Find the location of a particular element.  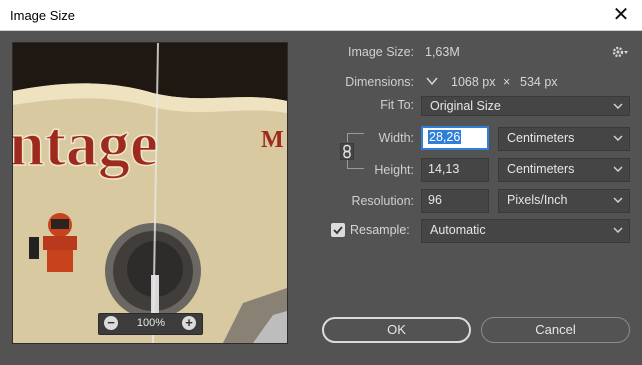

height-unit-select: Centimeters is located at coordinates (564, 170).